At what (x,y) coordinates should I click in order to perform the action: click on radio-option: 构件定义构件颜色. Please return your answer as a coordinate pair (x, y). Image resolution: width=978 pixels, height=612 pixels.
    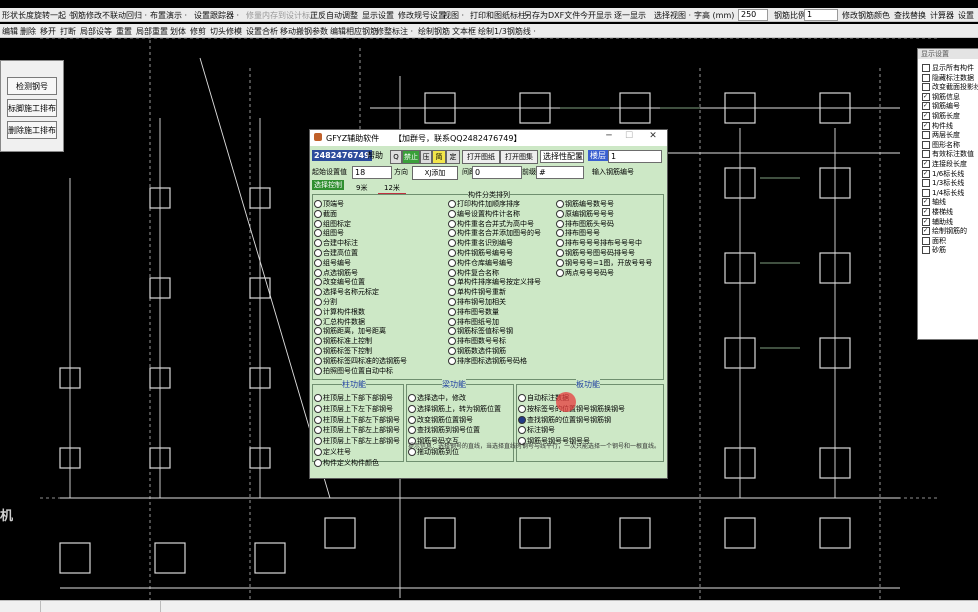
    Looking at the image, I should click on (346, 463).